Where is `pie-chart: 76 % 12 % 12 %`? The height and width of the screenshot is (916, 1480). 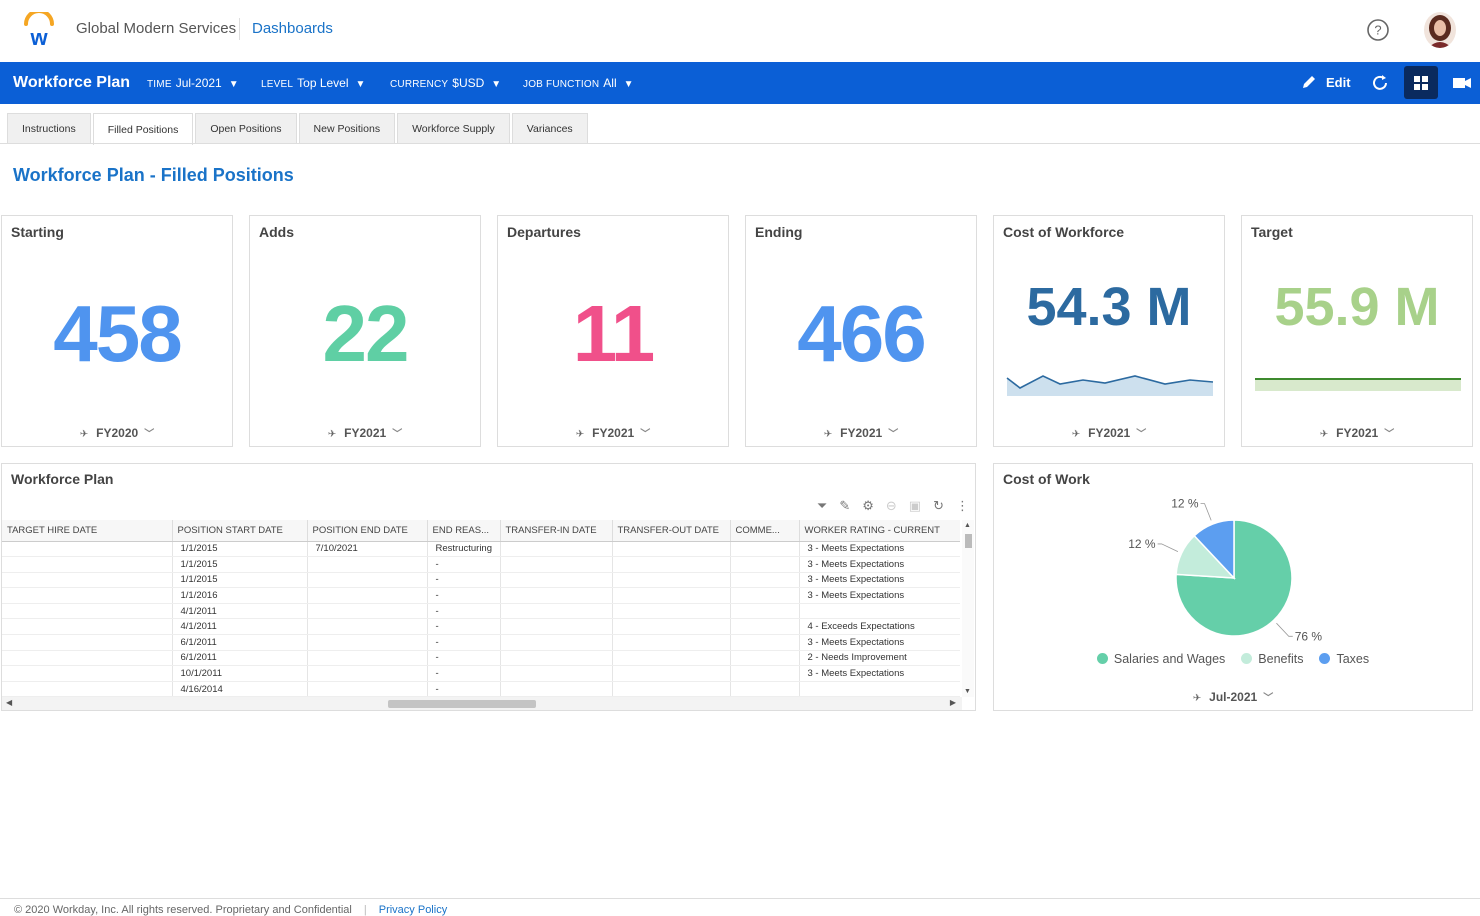
pie-chart: 76 % 12 % 12 % is located at coordinates (1225, 570).